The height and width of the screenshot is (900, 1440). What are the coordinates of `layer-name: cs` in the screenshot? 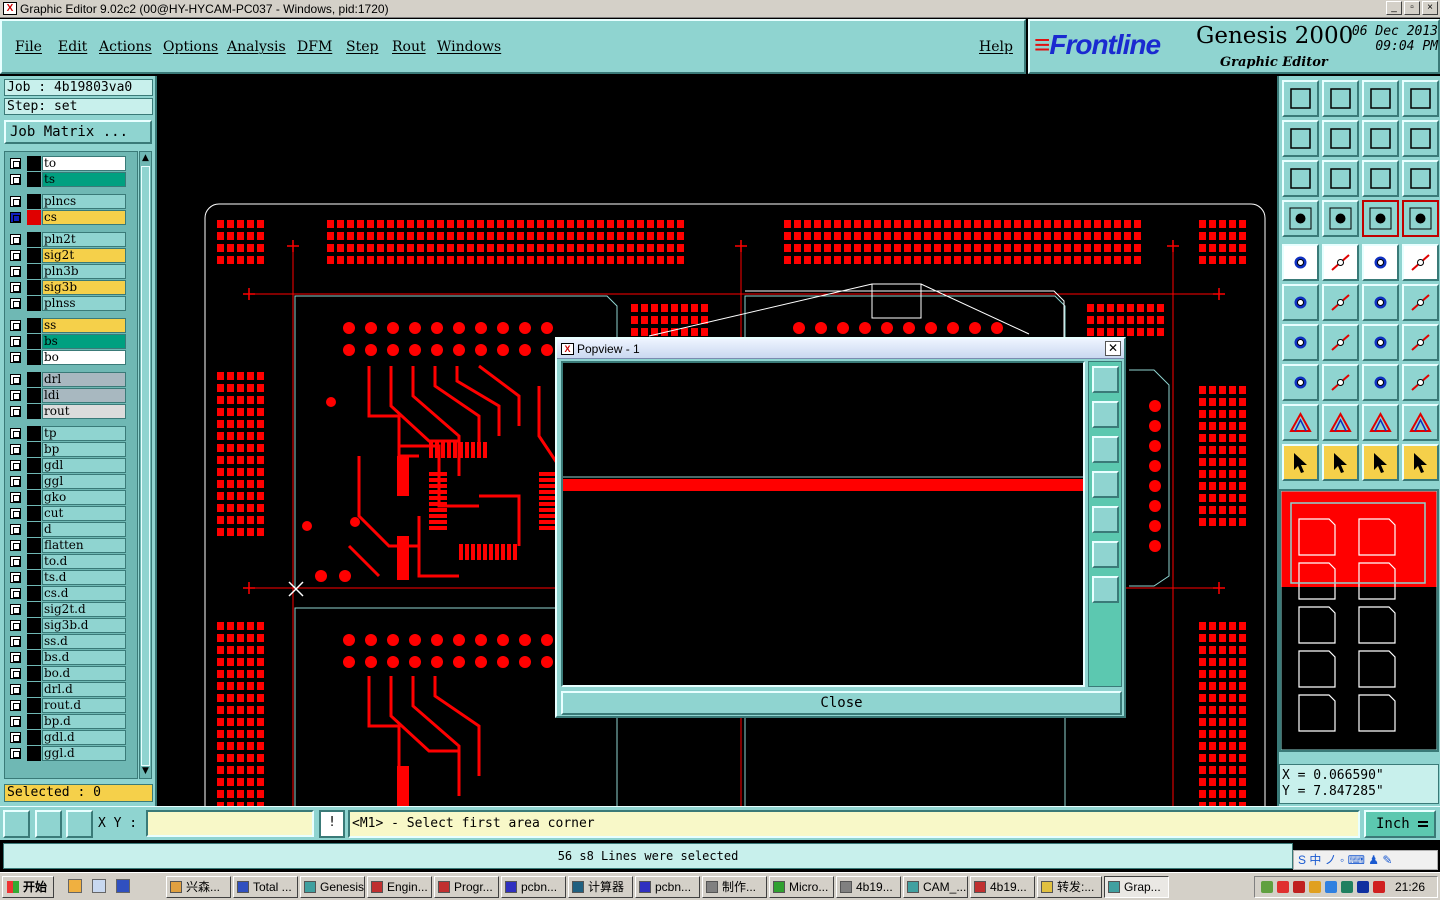 It's located at (84, 217).